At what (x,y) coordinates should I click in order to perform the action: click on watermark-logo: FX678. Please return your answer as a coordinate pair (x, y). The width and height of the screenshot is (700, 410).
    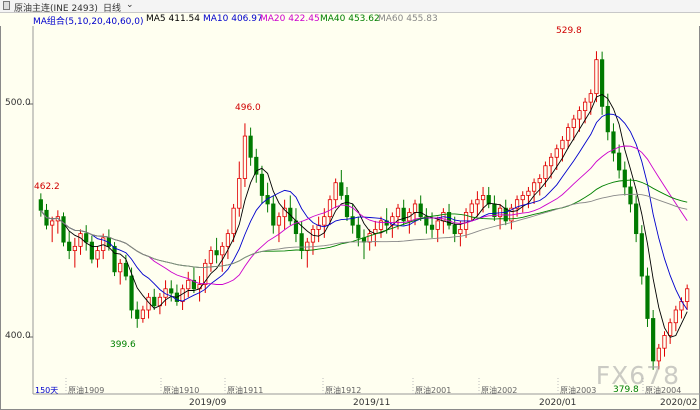
    Looking at the image, I should click on (637, 375).